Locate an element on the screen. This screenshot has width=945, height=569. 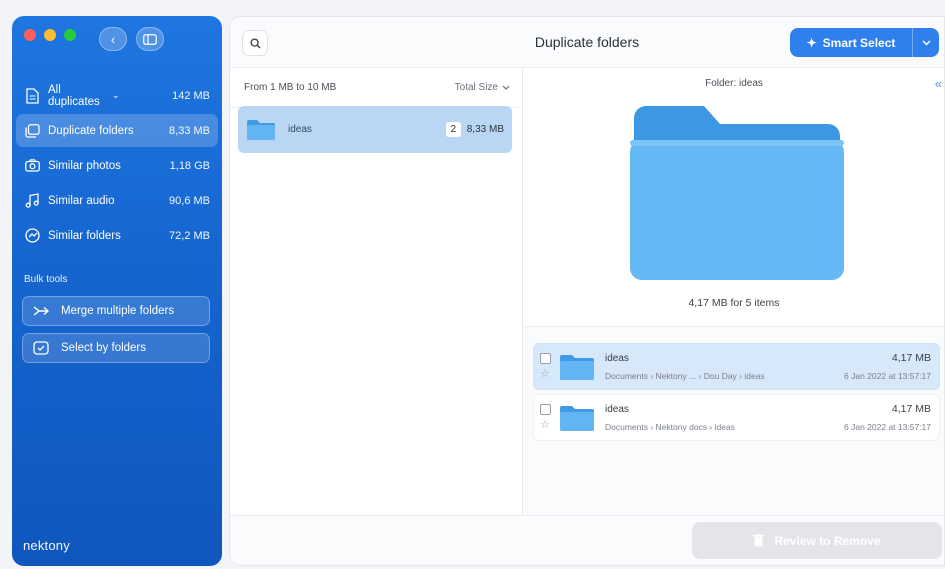
smart-select-main: ✦ Smart Select is located at coordinates (851, 42).